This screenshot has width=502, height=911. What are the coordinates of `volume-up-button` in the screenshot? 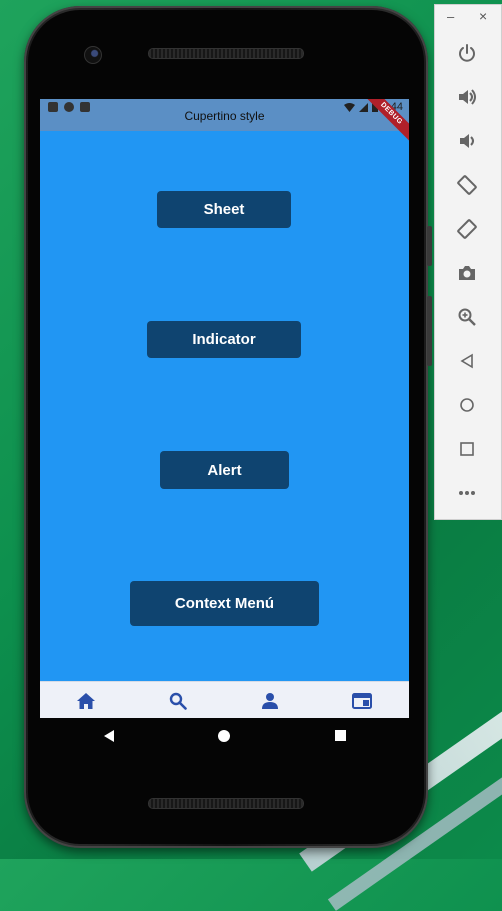 It's located at (467, 97).